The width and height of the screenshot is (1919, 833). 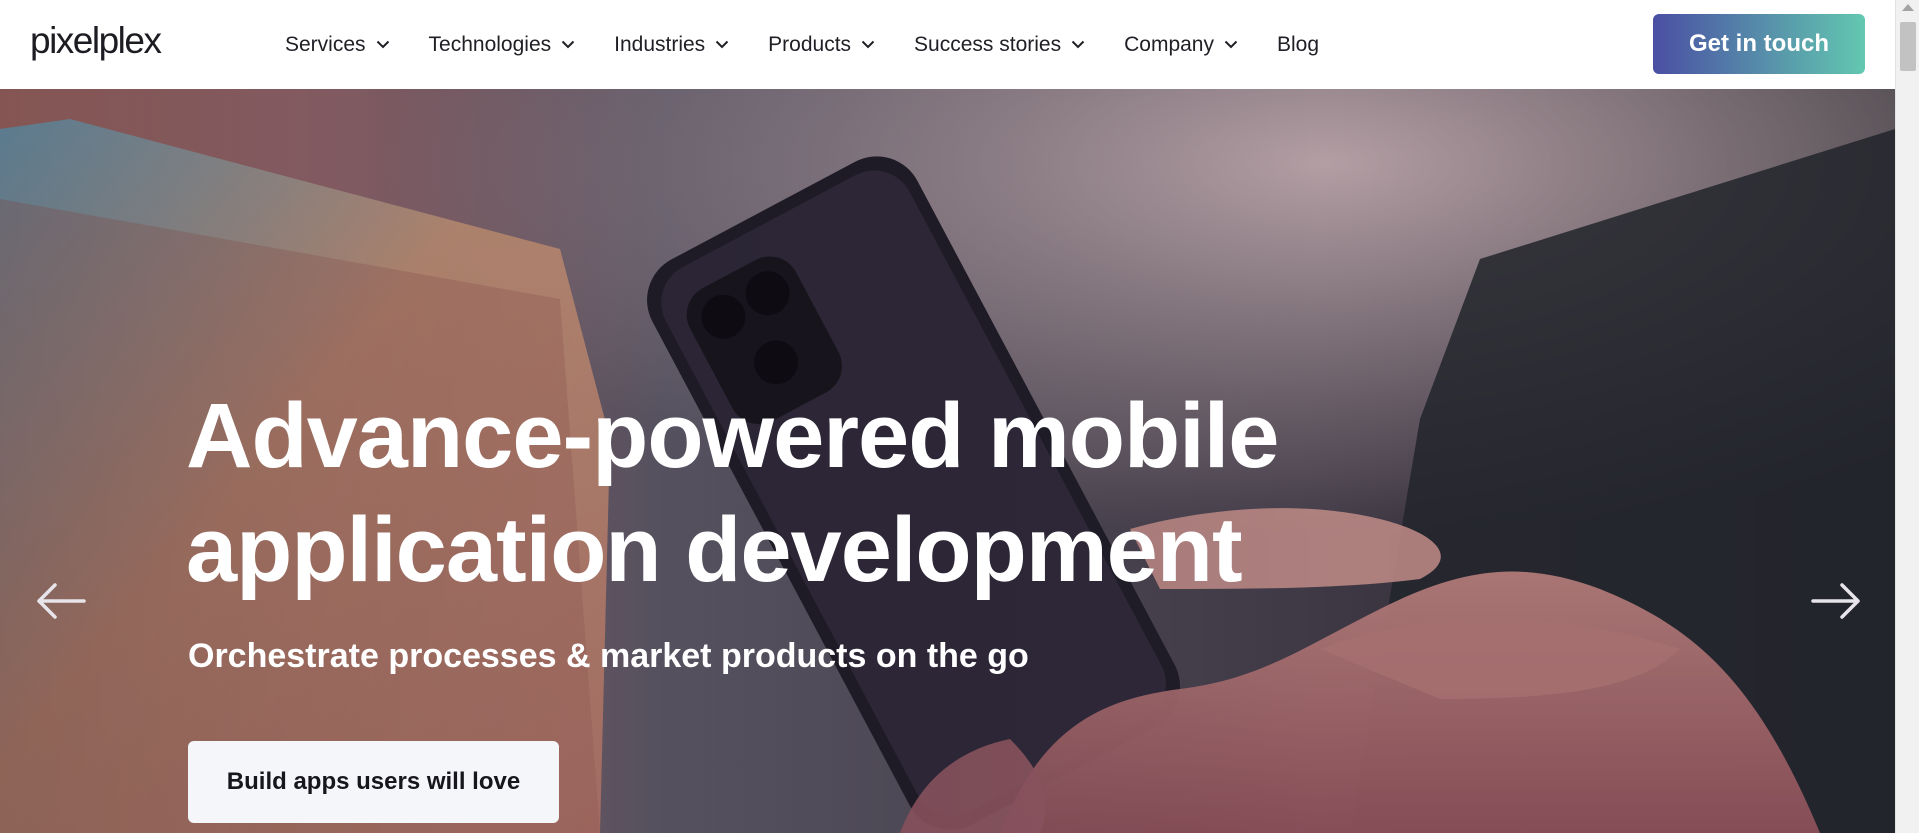 I want to click on arrow-left-icon, so click(x=61, y=601).